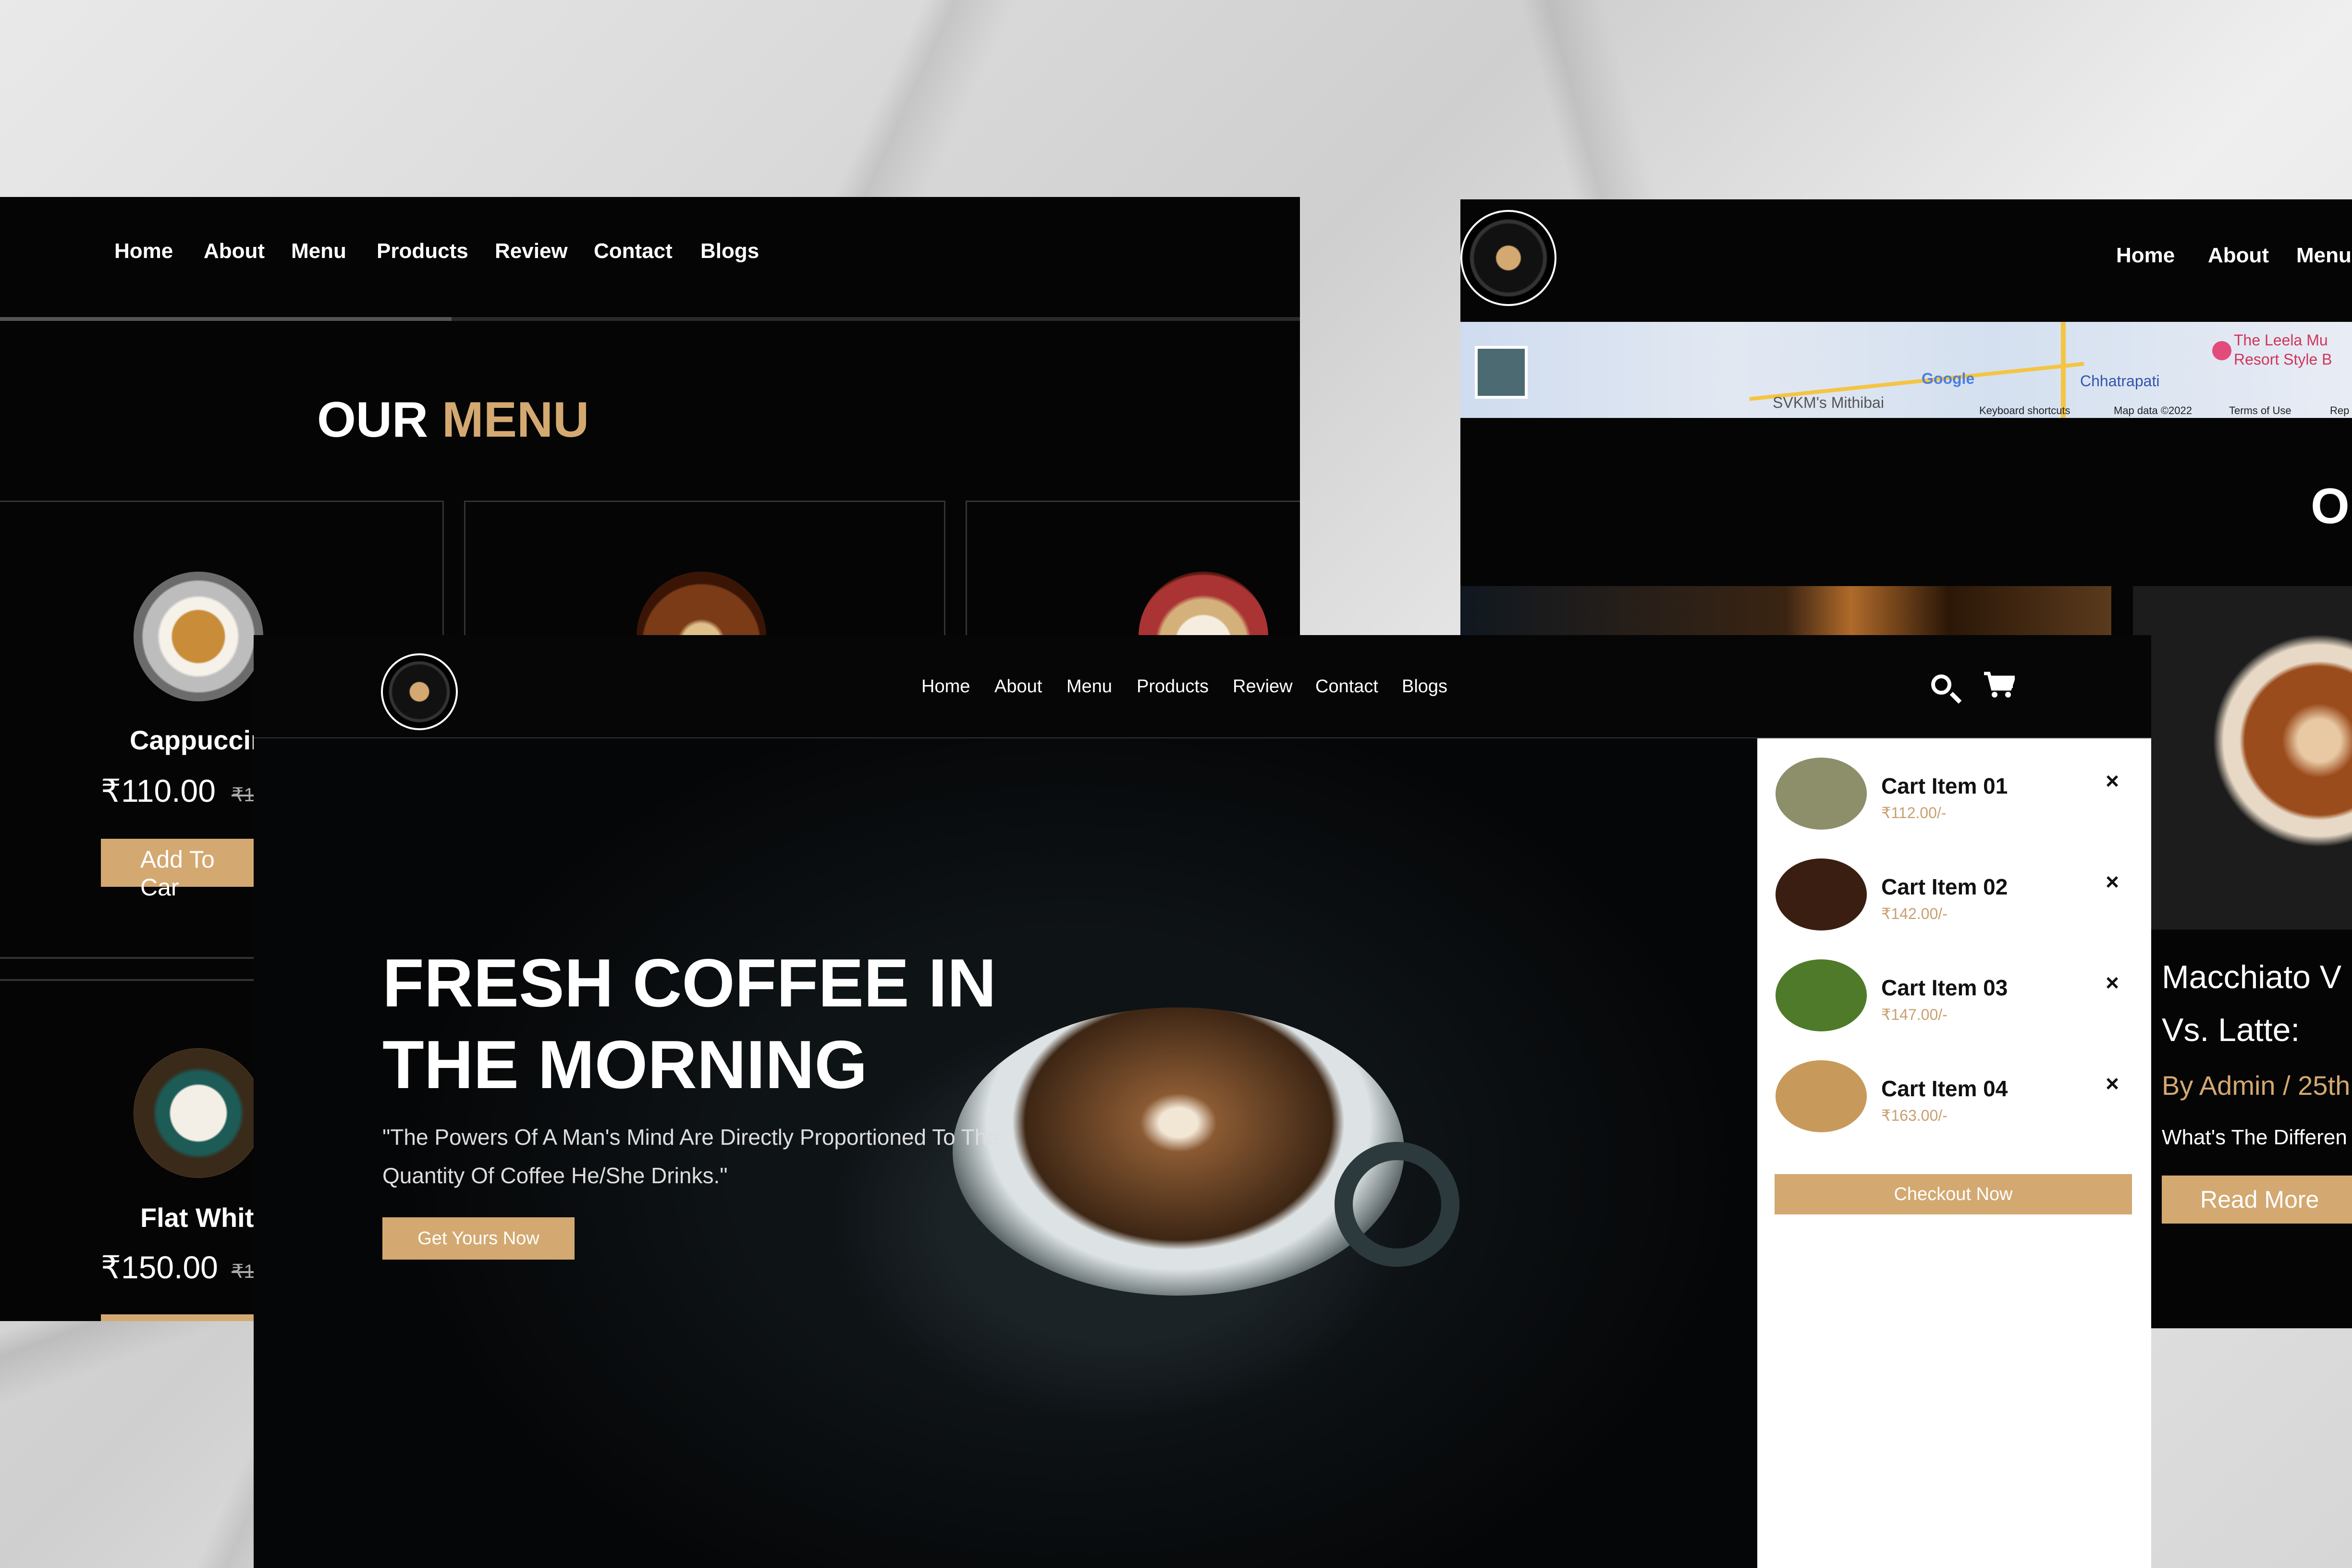 The width and height of the screenshot is (2352, 1568). I want to click on map-label: The Leela Mu, so click(2281, 340).